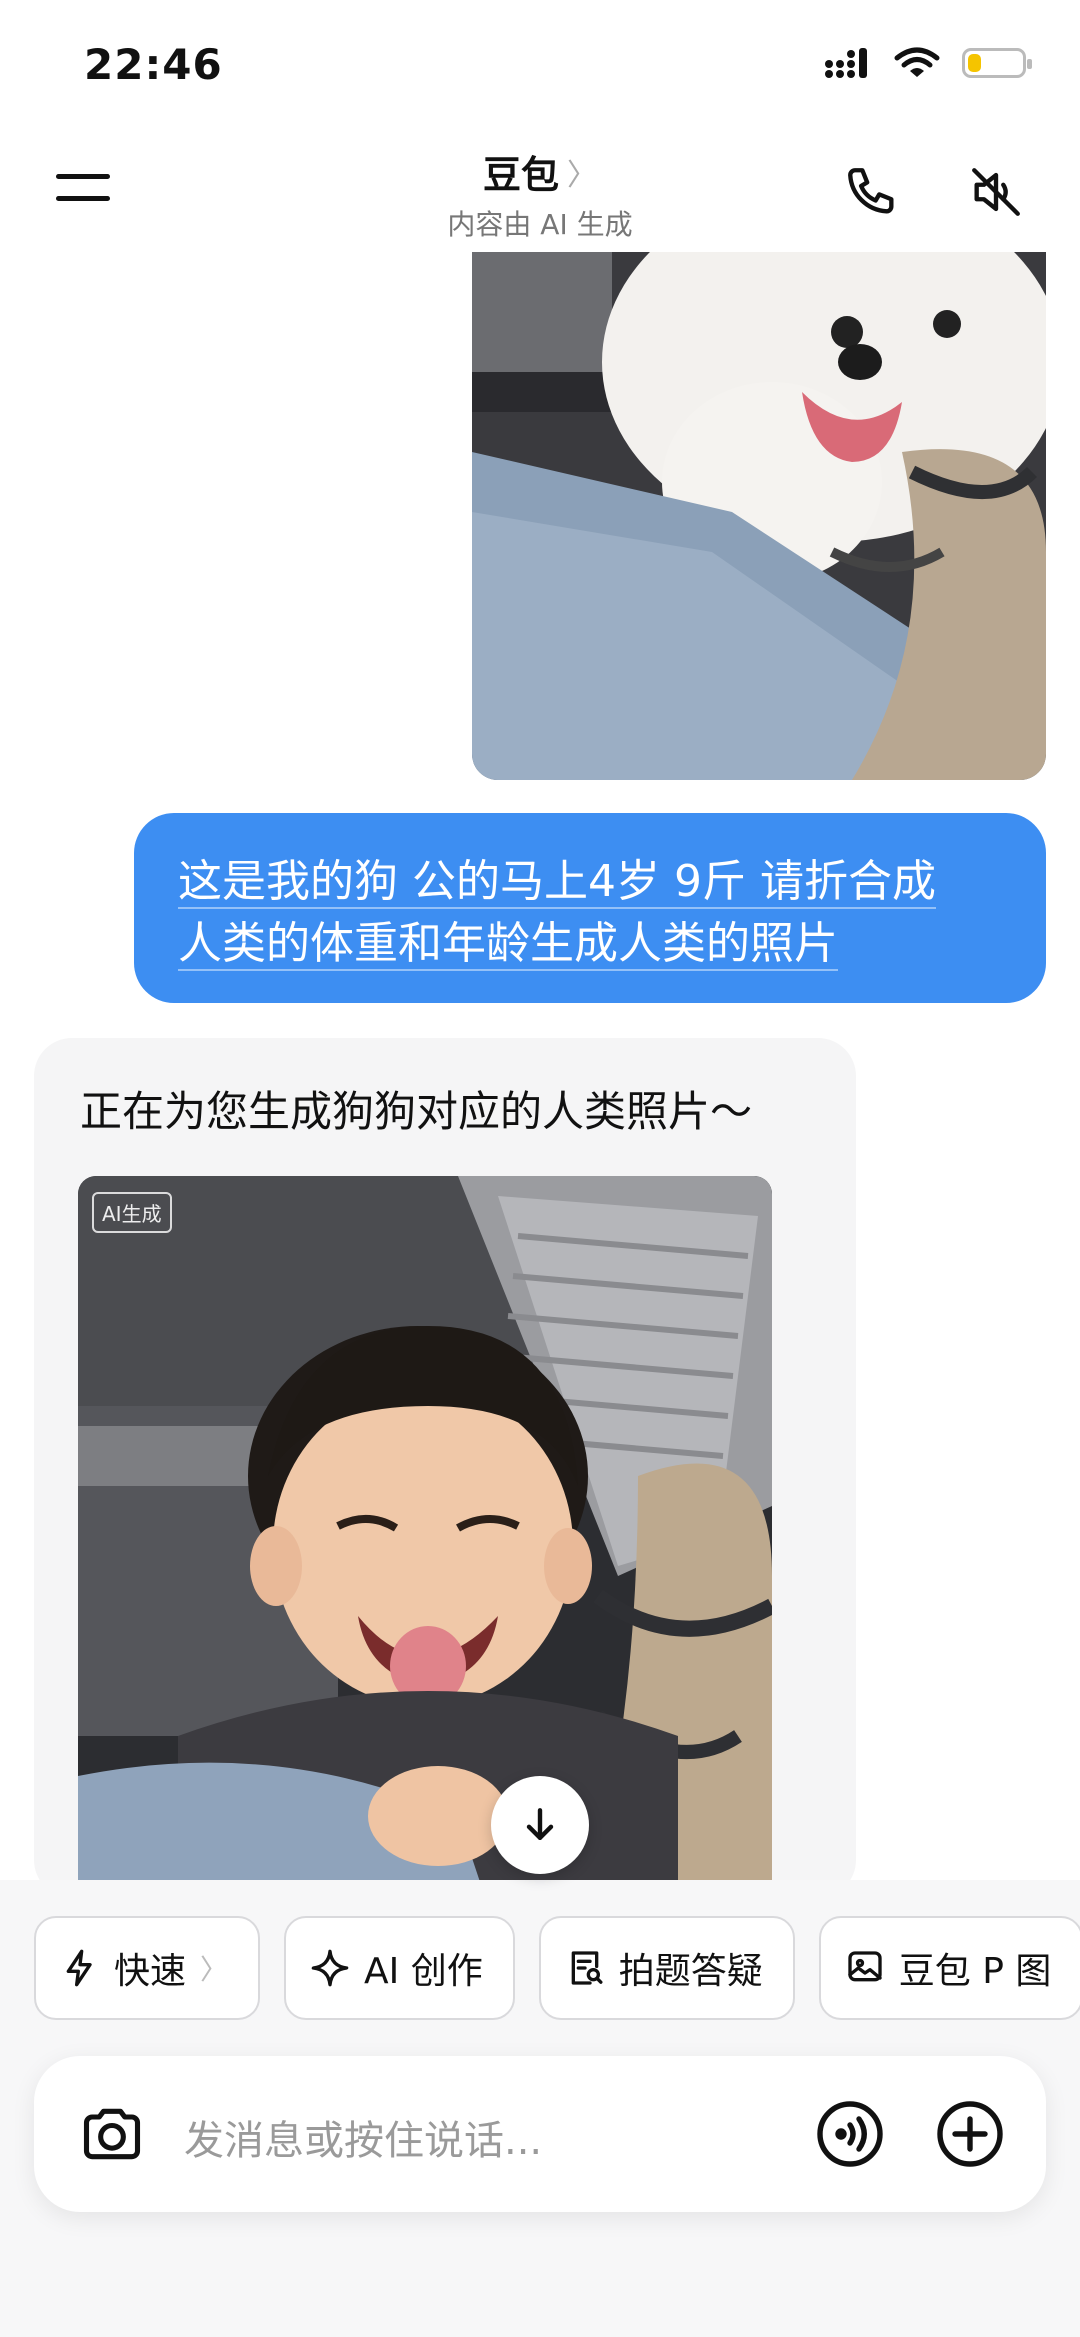  Describe the element at coordinates (690, 1971) in the screenshot. I see `chip-label: 拍题答疑` at that location.